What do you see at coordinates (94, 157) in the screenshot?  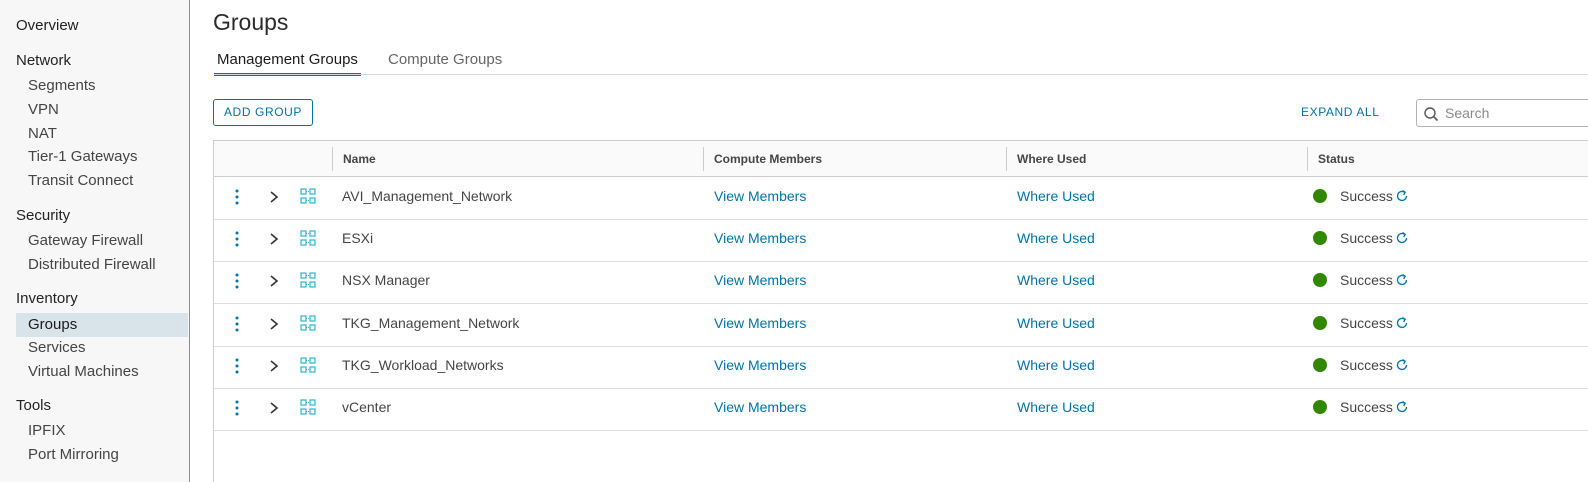 I see `sidebar-item-tier1-gateways: Tier-1 Gateways` at bounding box center [94, 157].